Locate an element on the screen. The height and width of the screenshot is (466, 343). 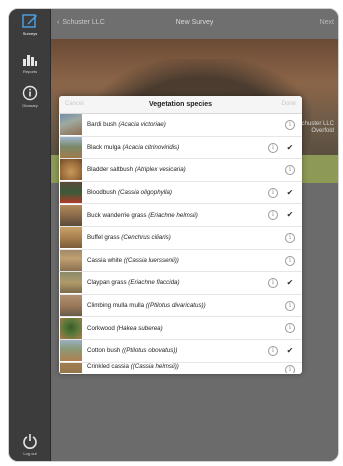
sidebar-item-label: Surveys is located at coordinates (30, 33).